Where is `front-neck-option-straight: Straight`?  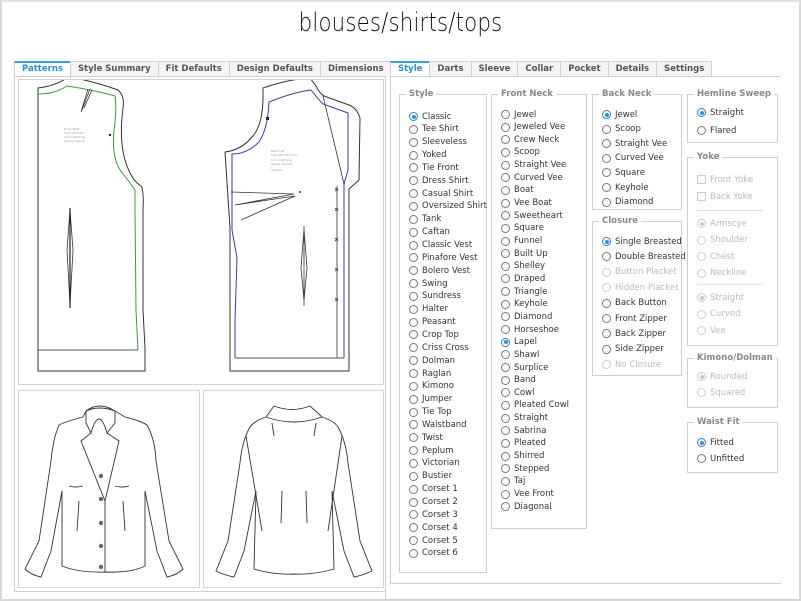 front-neck-option-straight: Straight is located at coordinates (524, 418).